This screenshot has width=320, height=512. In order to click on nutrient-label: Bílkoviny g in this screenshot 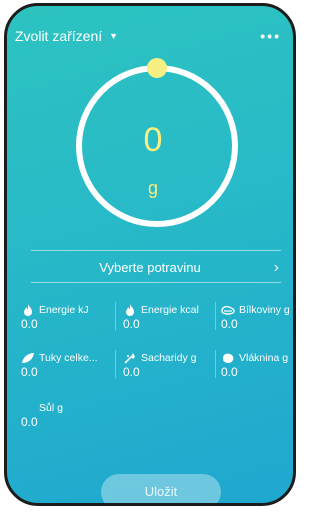, I will do `click(264, 310)`.